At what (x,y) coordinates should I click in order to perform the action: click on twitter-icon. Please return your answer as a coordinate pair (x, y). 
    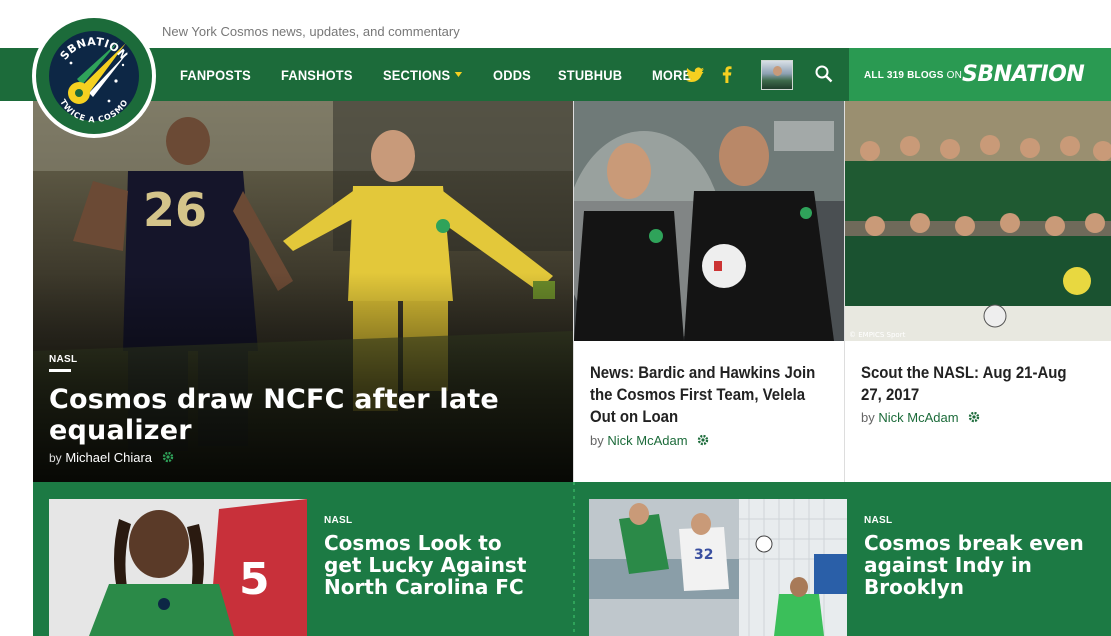
    Looking at the image, I should click on (695, 74).